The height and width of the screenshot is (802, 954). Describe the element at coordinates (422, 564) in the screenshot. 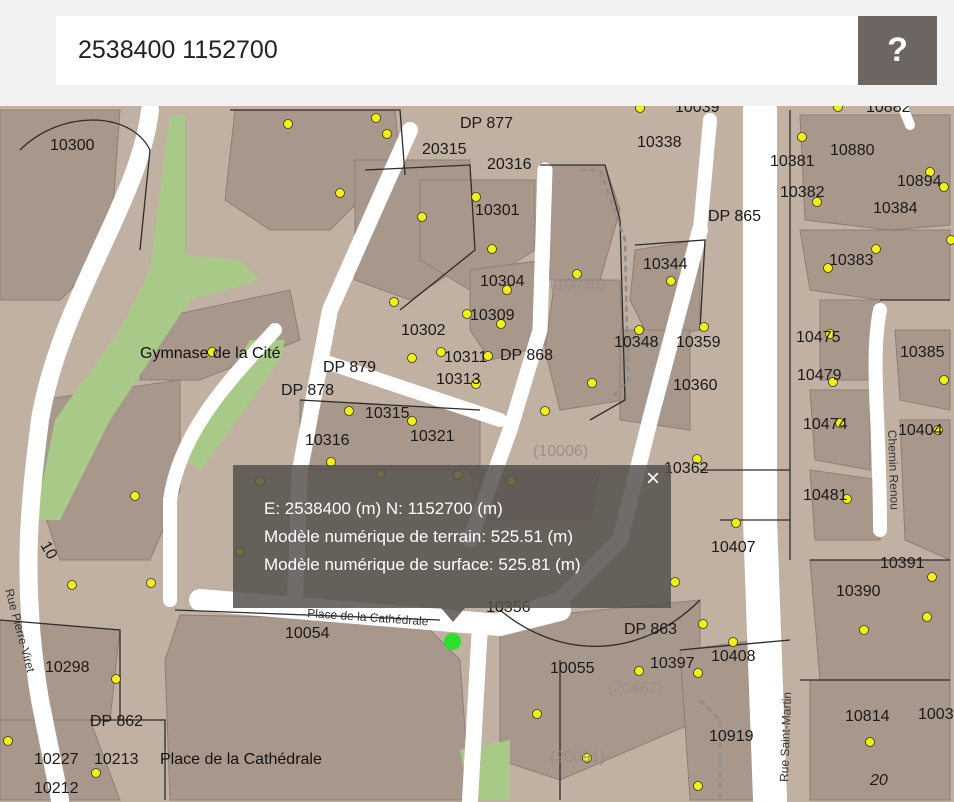

I see `popup-surface-elevation: Modèle numérique de surface: 525.81 (m)` at that location.